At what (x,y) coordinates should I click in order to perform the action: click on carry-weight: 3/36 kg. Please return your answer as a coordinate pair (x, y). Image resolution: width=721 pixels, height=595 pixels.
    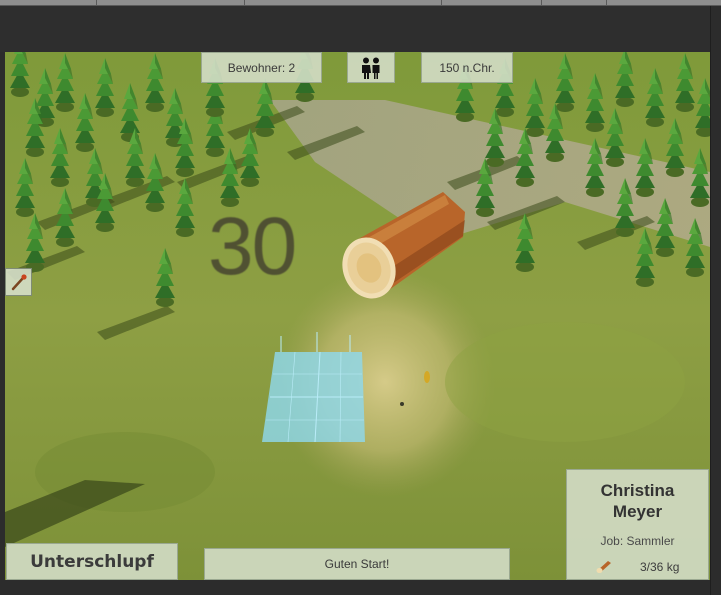
    Looking at the image, I should click on (660, 567).